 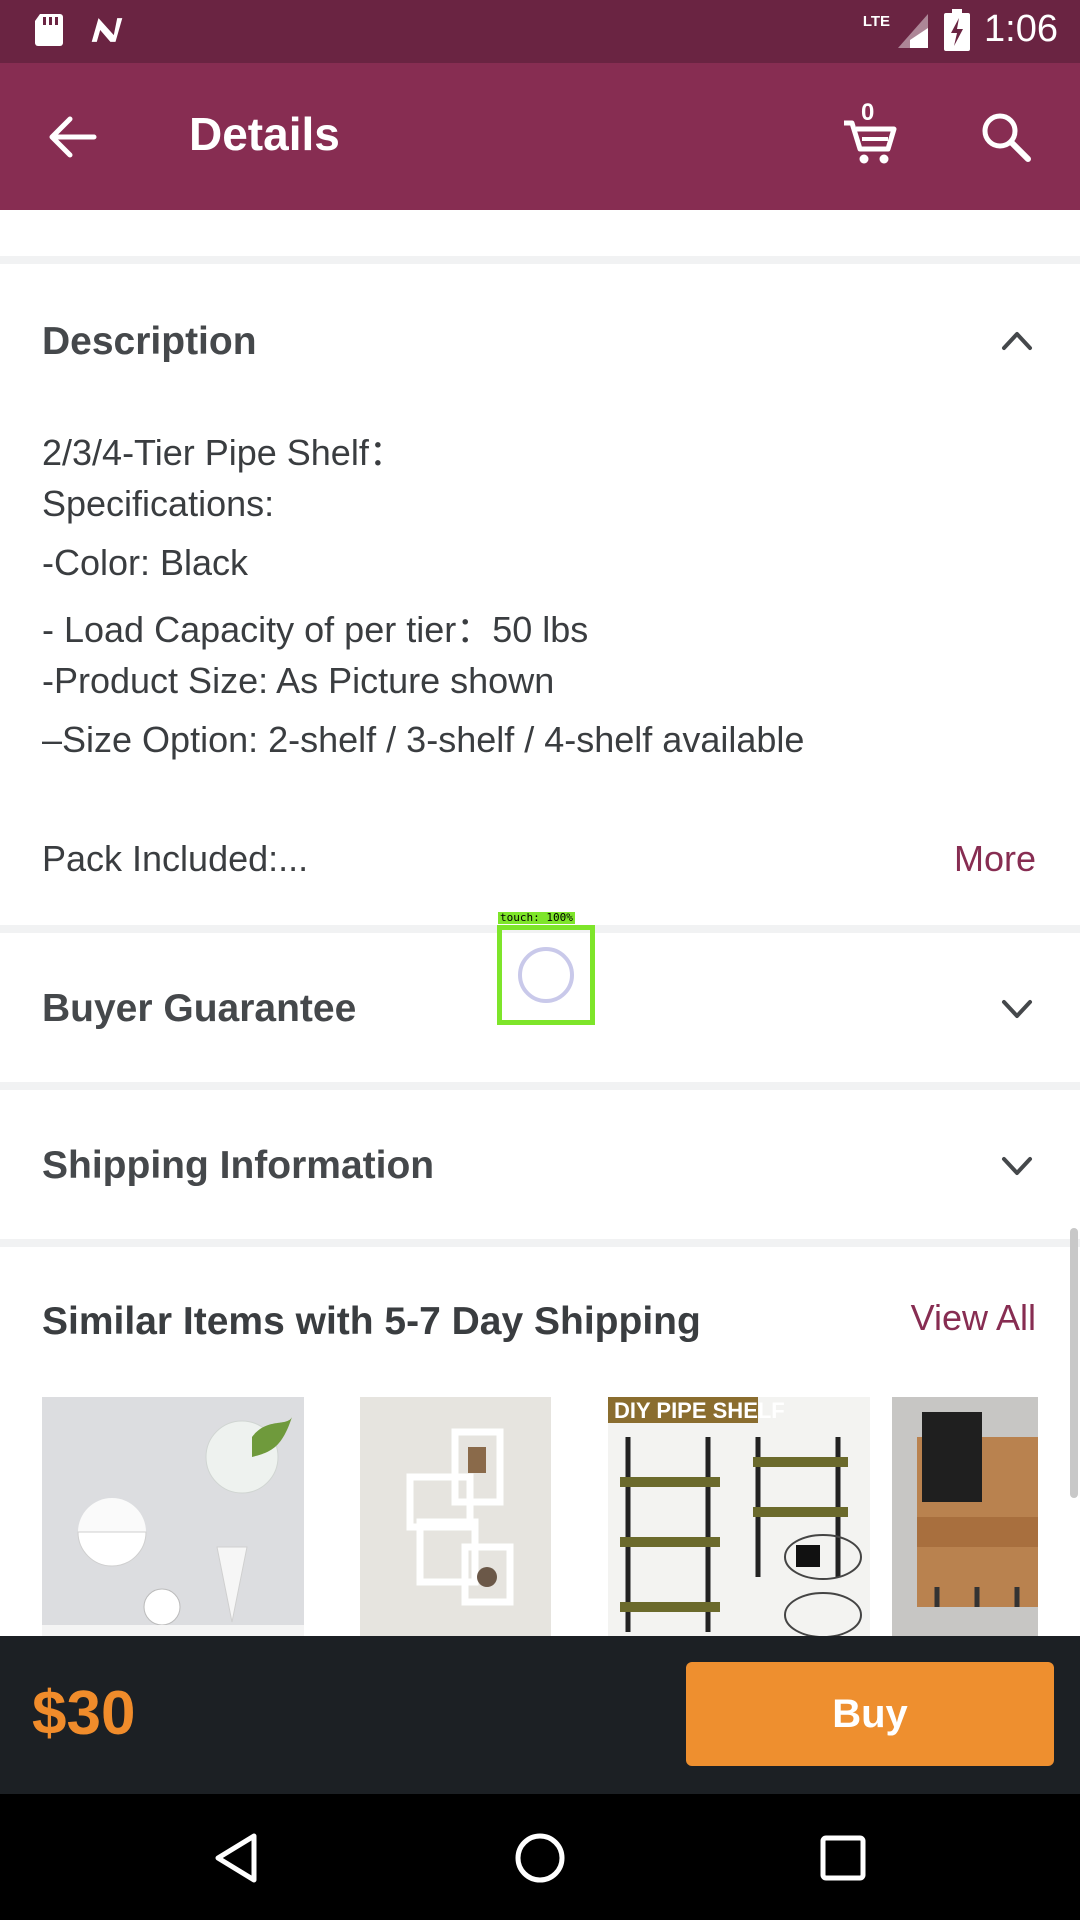 What do you see at coordinates (699, 1410) in the screenshot?
I see `thumb-banner-text: DIY PIPE SHELF` at bounding box center [699, 1410].